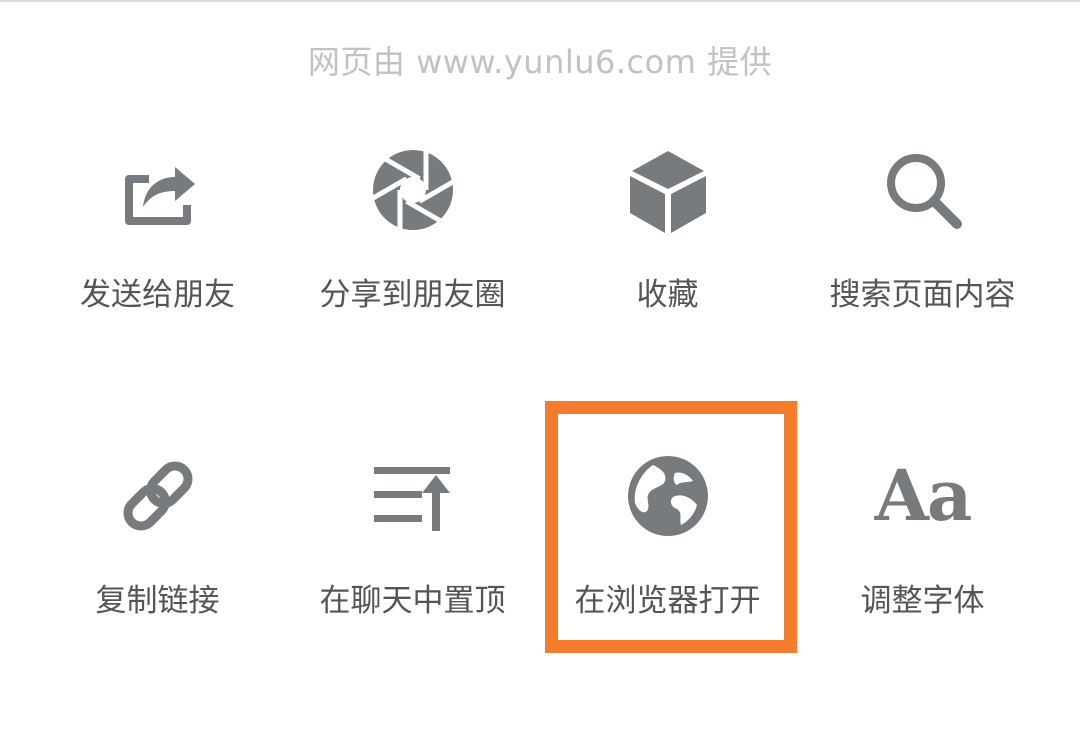 The height and width of the screenshot is (750, 1080). Describe the element at coordinates (412, 561) in the screenshot. I see `pin-in-chat-button: 在聊天中置顶` at that location.